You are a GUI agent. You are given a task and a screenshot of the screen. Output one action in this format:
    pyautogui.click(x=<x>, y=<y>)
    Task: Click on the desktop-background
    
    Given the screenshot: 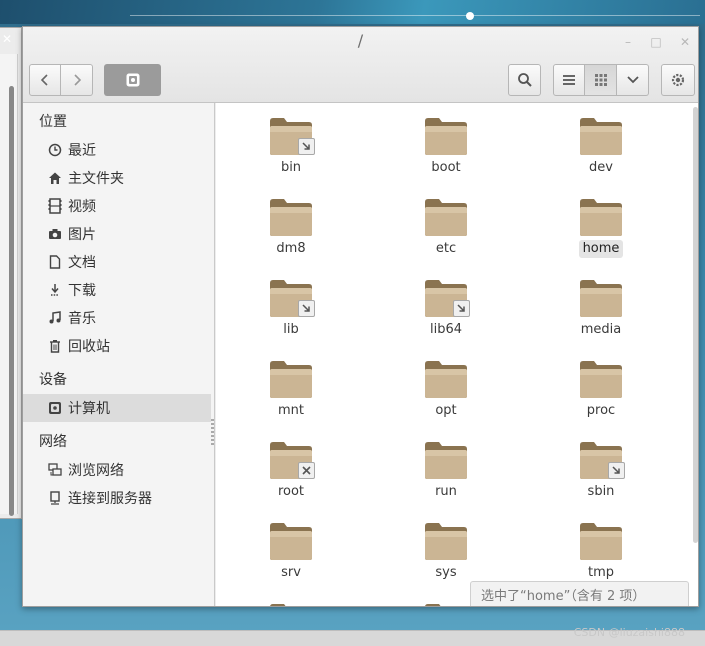 What is the action you would take?
    pyautogui.click(x=352, y=12)
    